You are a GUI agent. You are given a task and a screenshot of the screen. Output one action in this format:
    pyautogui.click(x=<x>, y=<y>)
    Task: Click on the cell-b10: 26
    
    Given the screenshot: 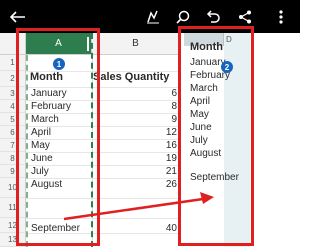 What is the action you would take?
    pyautogui.click(x=164, y=185)
    